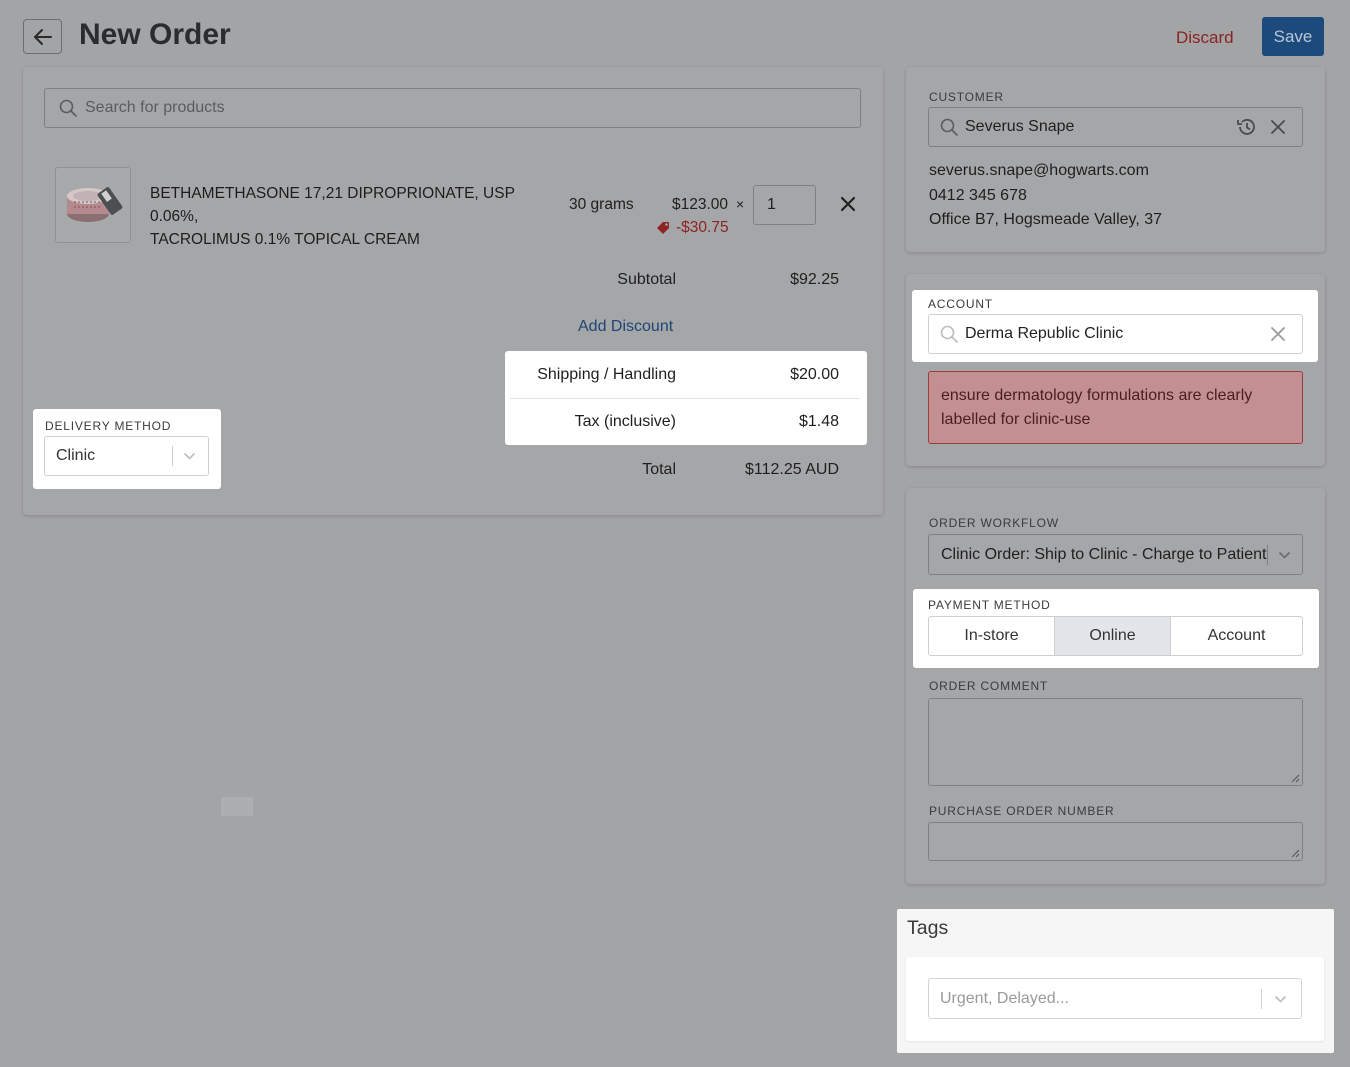 This screenshot has height=1067, width=1350. I want to click on customer-name: Severus Snape, so click(1020, 126).